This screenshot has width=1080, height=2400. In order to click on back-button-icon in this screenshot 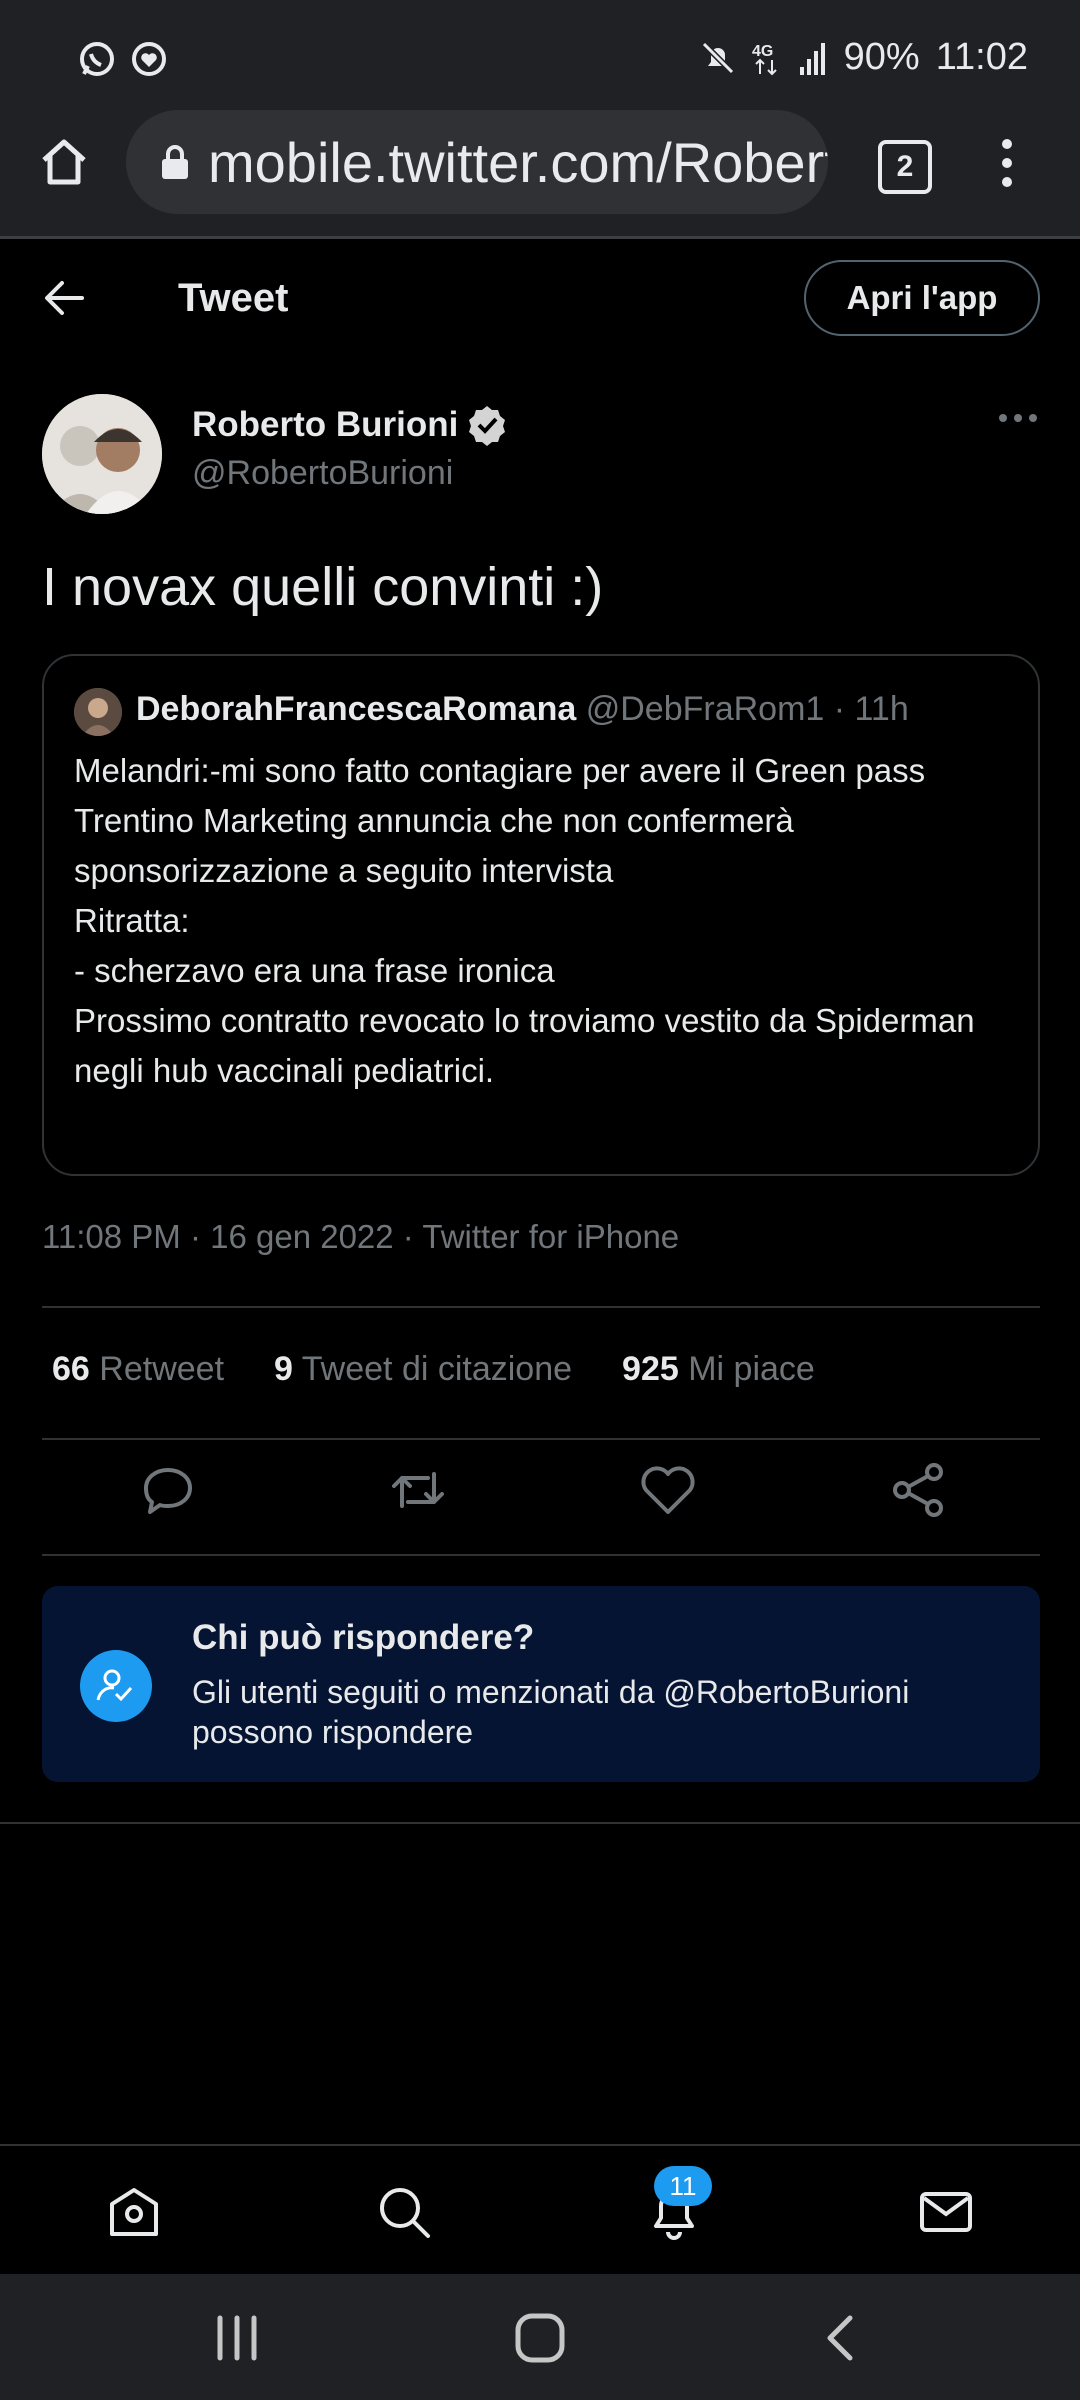, I will do `click(840, 2338)`.